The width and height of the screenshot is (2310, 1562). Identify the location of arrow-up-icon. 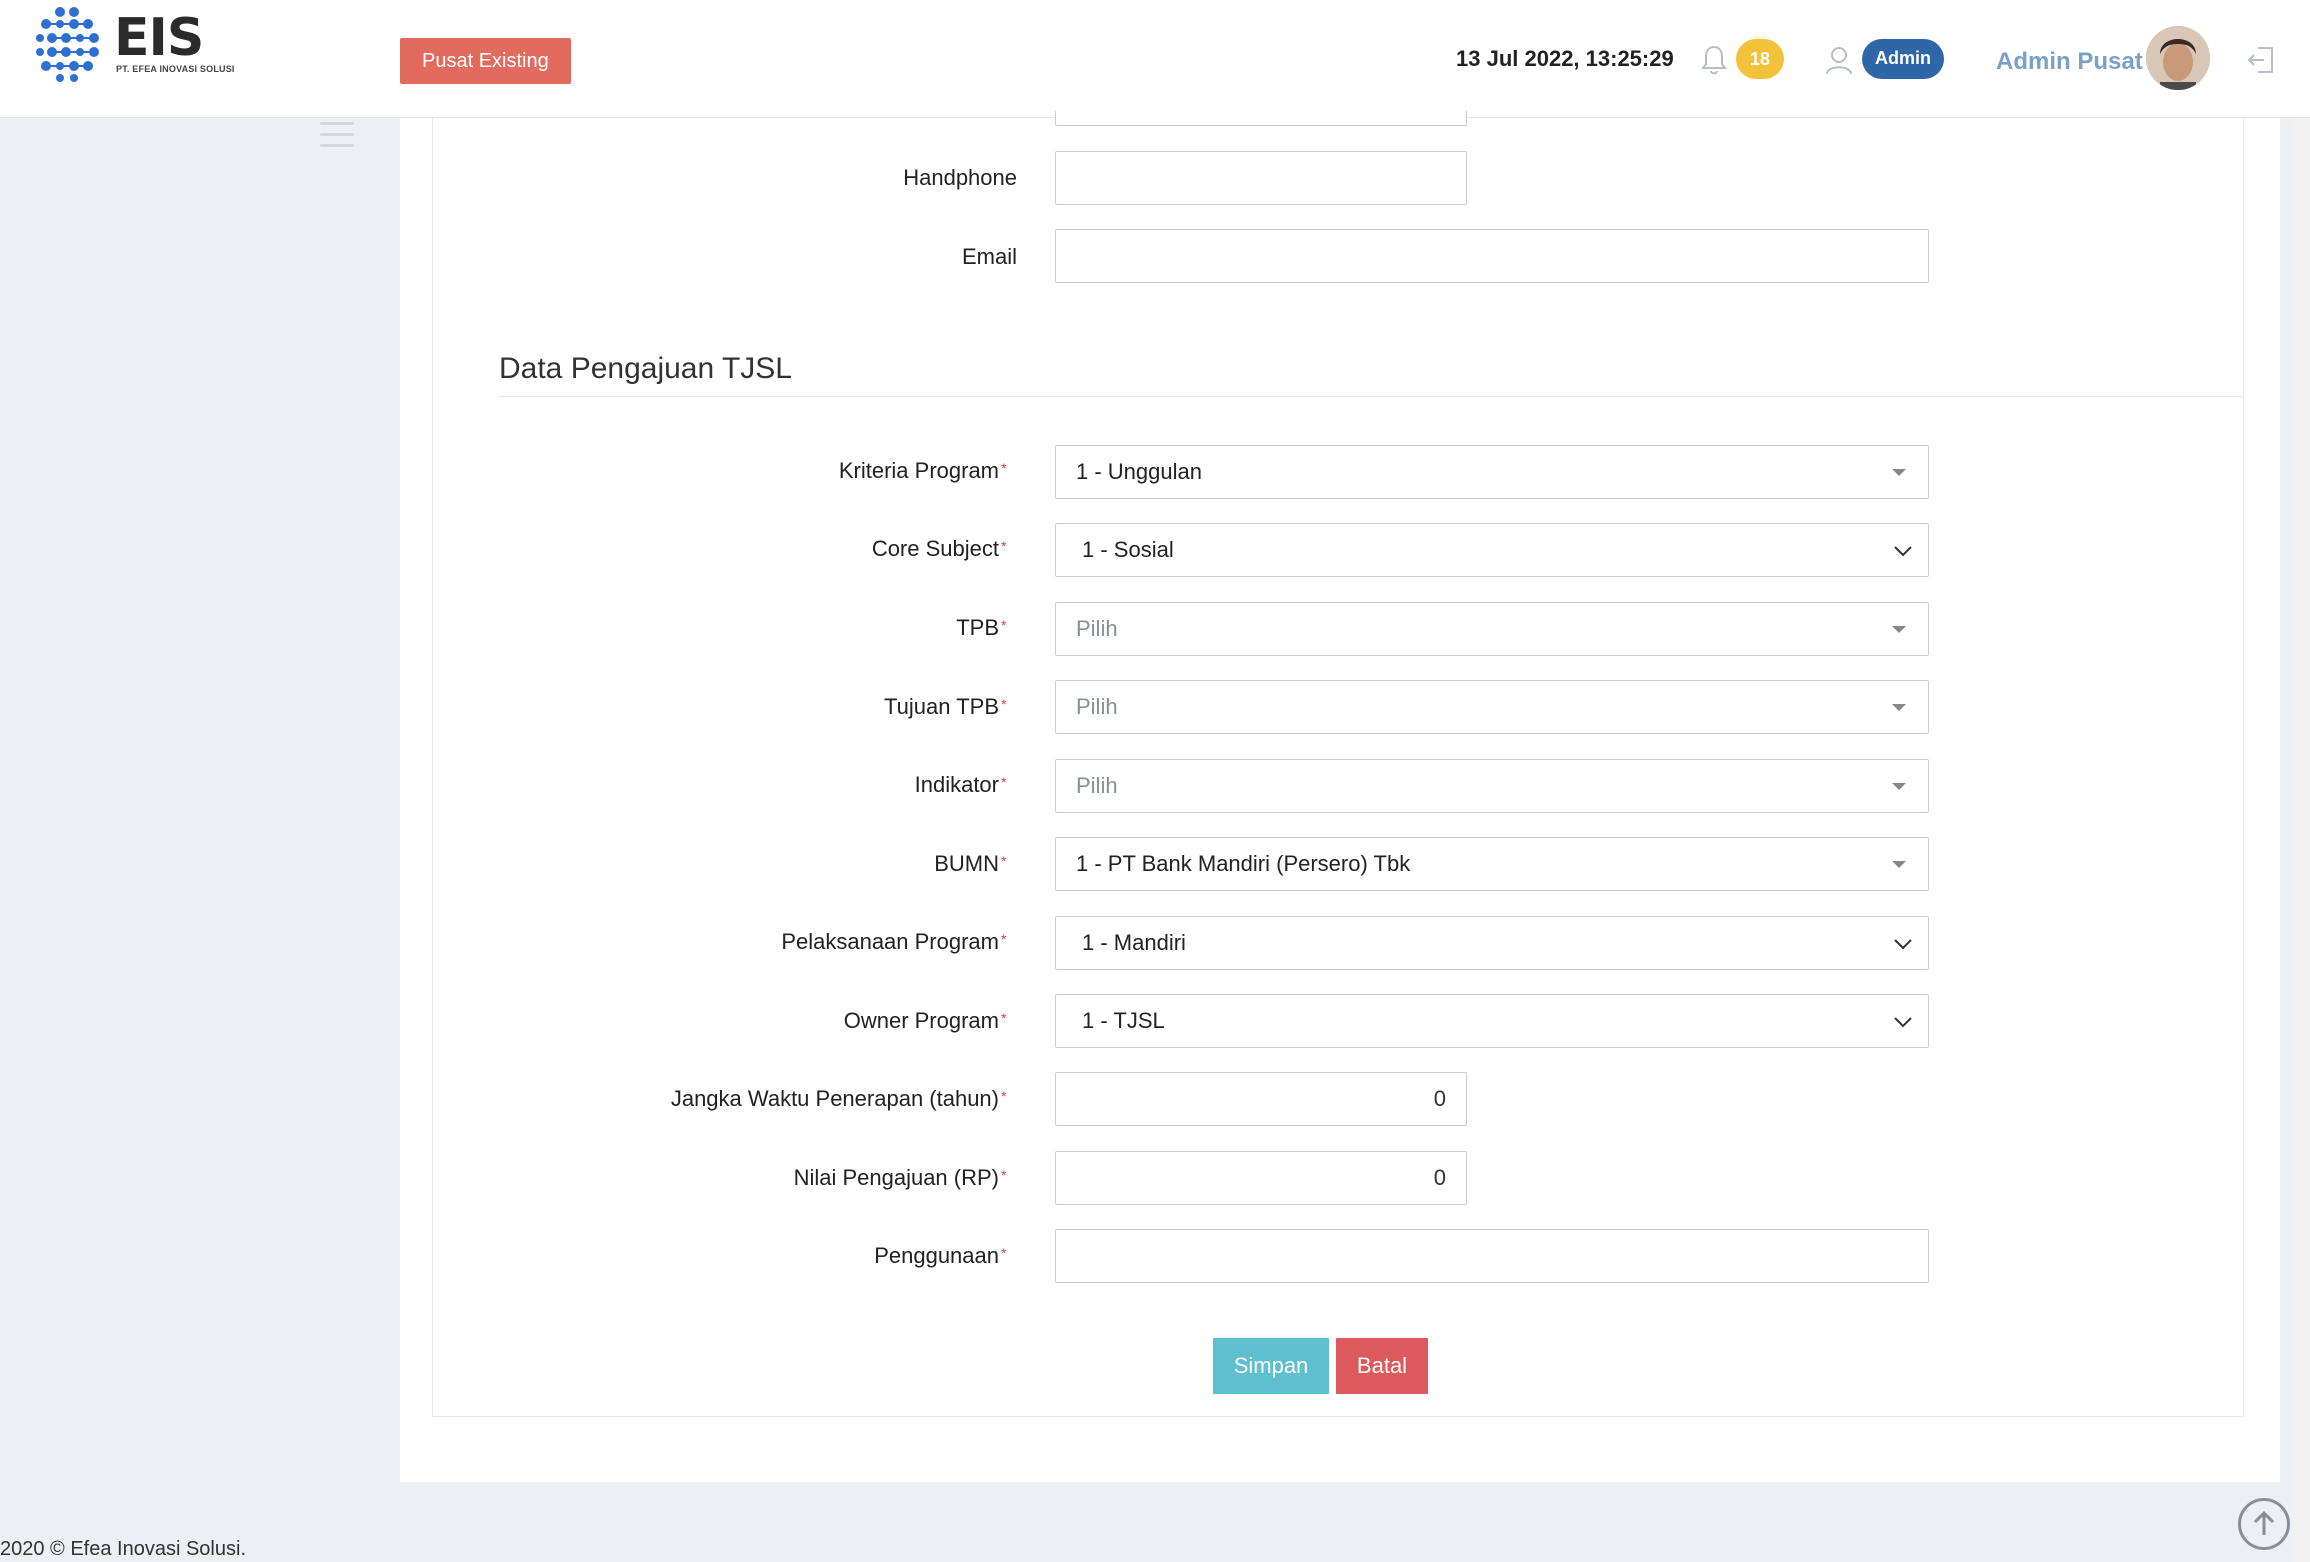
(2264, 1522).